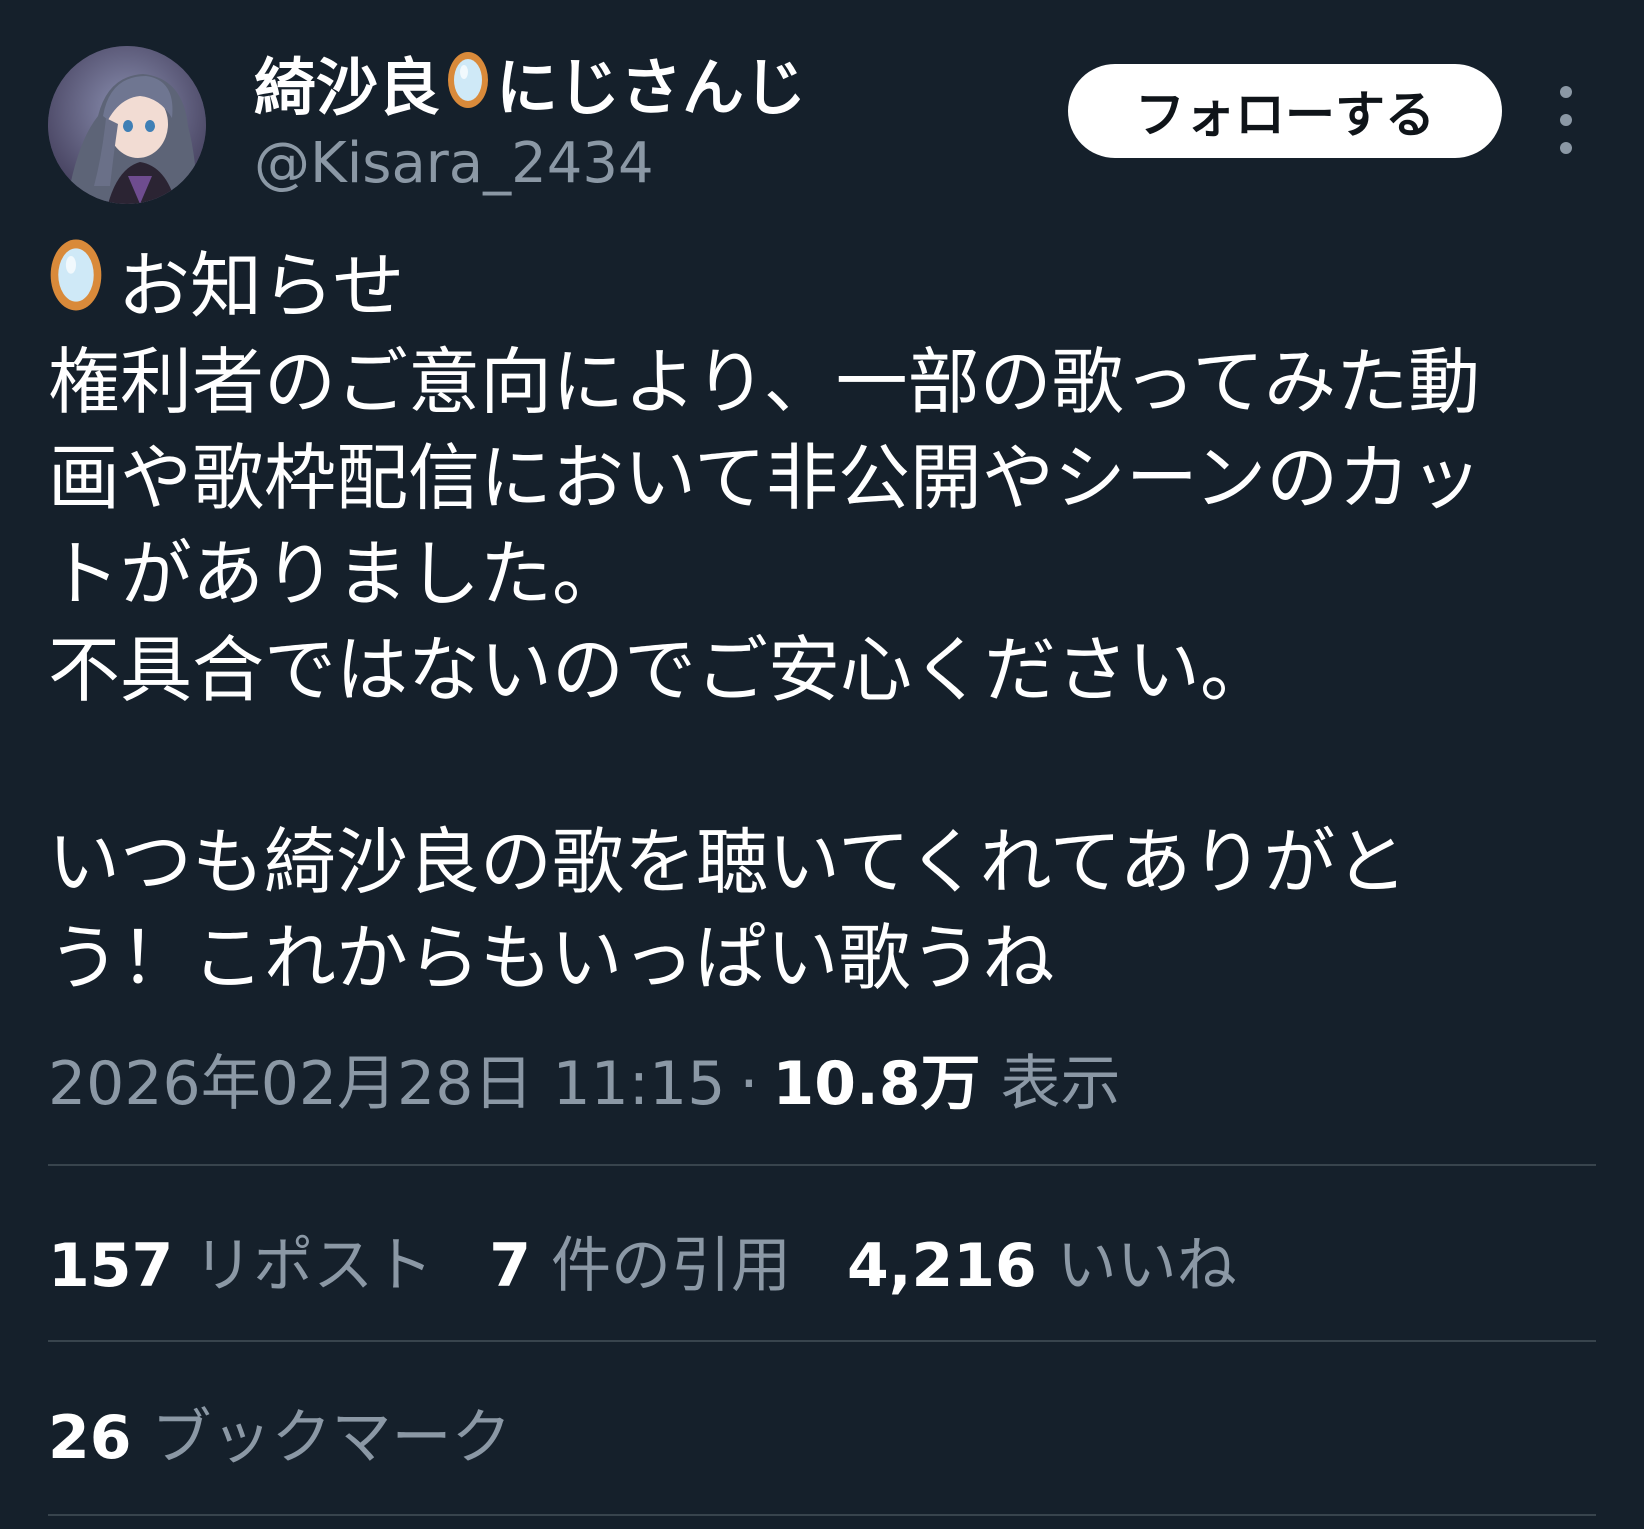 The width and height of the screenshot is (1644, 1529). Describe the element at coordinates (764, 382) in the screenshot. I see `tweet-line: 権利者のご意向により、一部の歌ってみた動` at that location.